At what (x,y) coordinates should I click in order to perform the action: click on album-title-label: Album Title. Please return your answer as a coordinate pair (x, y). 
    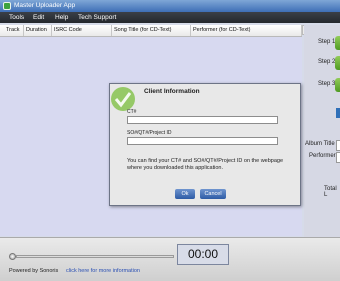
    Looking at the image, I should click on (320, 144).